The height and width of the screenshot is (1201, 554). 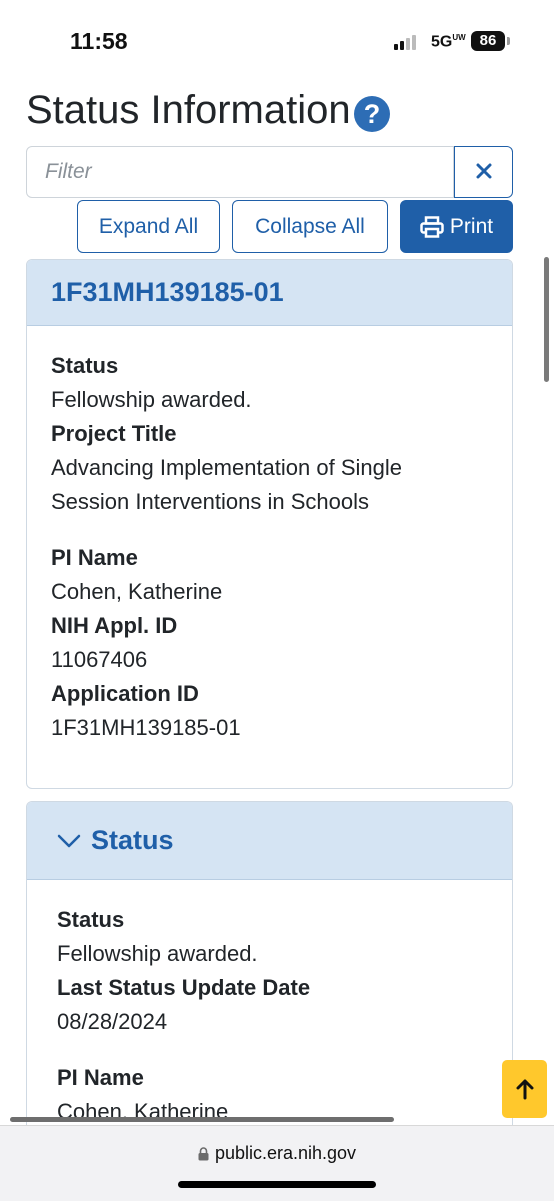 I want to click on filter-input, so click(x=240, y=172).